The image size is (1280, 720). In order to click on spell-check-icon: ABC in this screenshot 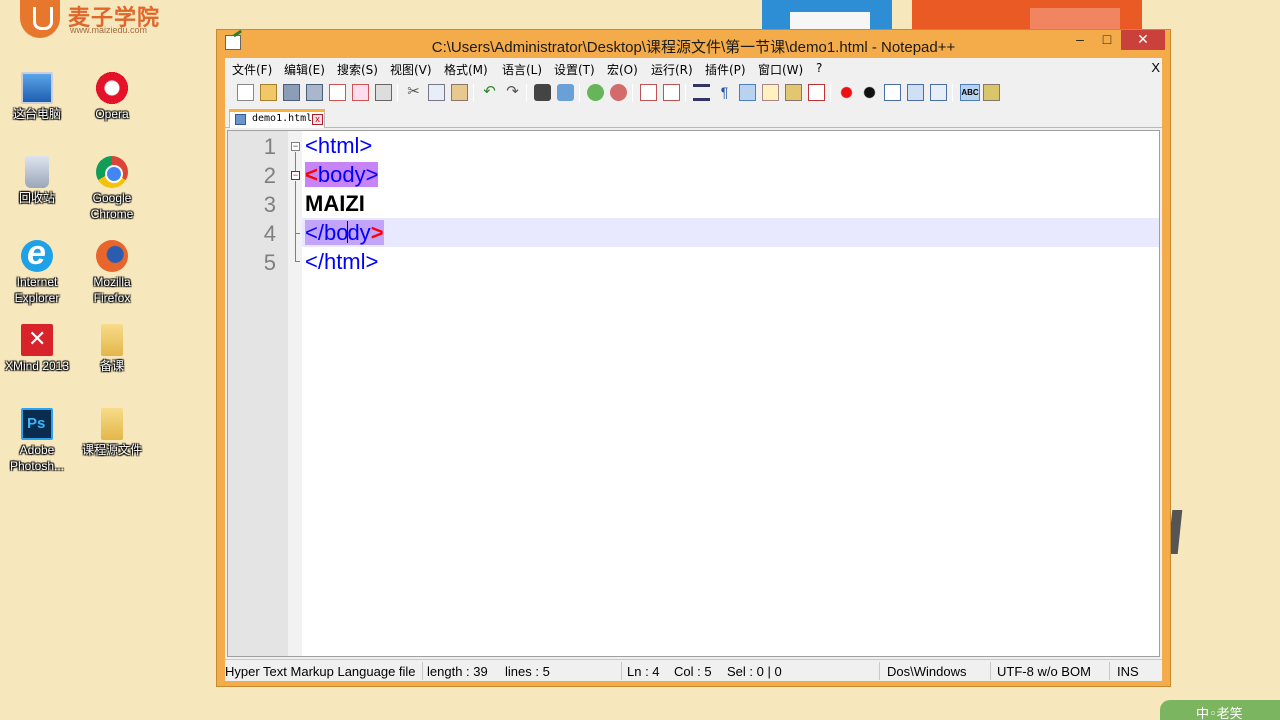, I will do `click(970, 92)`.